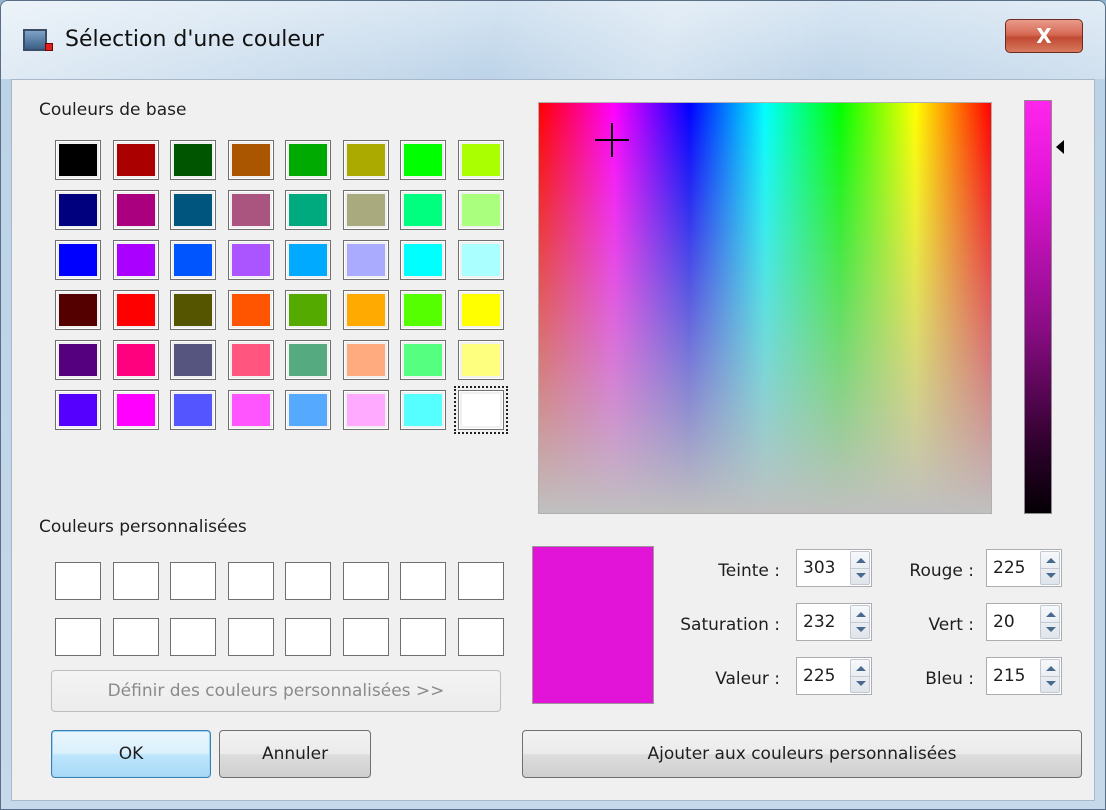 This screenshot has height=810, width=1106. I want to click on blue-value: 215, so click(1009, 676).